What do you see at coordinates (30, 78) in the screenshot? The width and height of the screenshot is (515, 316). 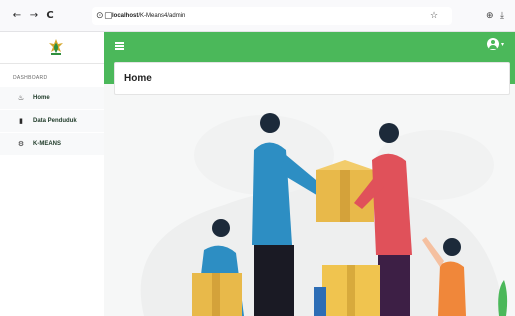 I see `sidebar-heading: DASHBOARD` at bounding box center [30, 78].